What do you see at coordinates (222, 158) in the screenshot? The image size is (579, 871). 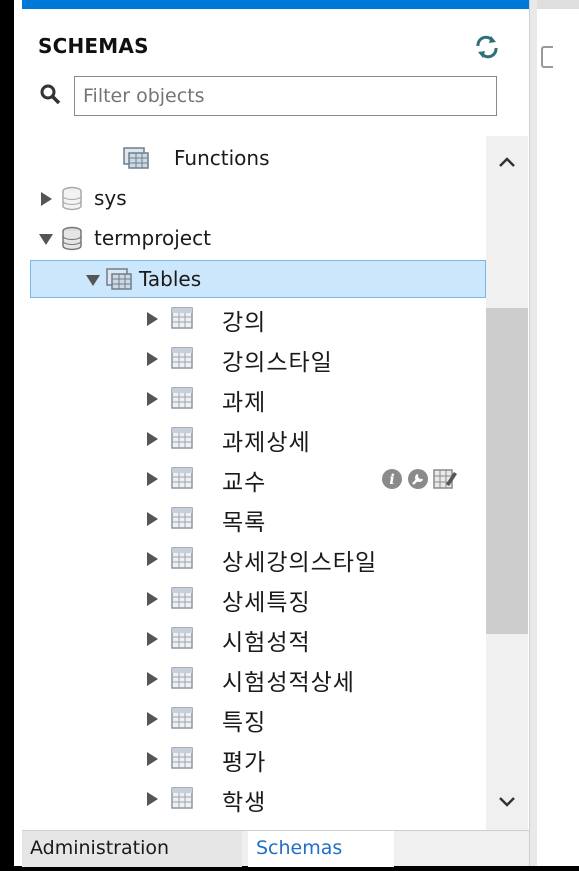 I see `tree-item-label: Functions` at bounding box center [222, 158].